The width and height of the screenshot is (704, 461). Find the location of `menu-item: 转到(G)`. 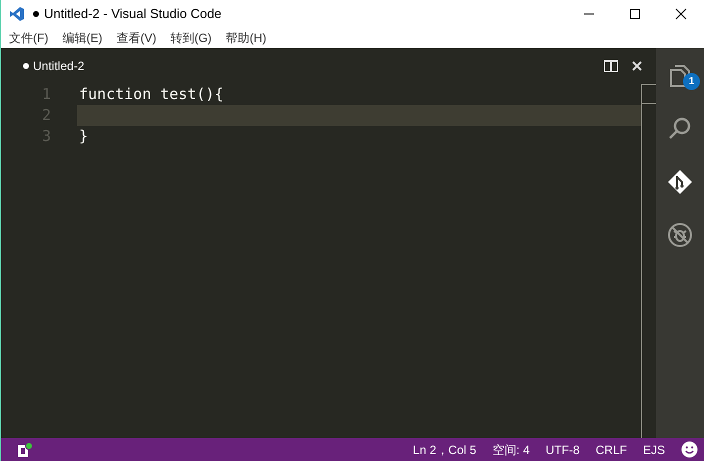

menu-item: 转到(G) is located at coordinates (191, 38).